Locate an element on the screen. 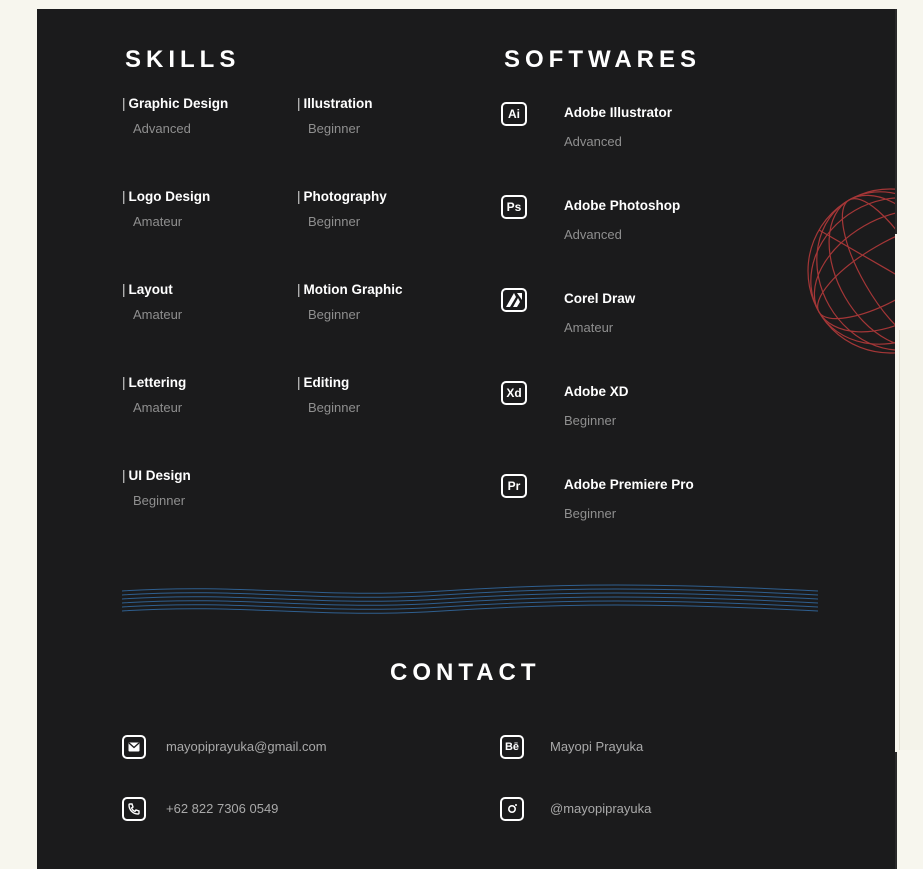 The height and width of the screenshot is (869, 923). skills-heading: SKILLS is located at coordinates (183, 59).